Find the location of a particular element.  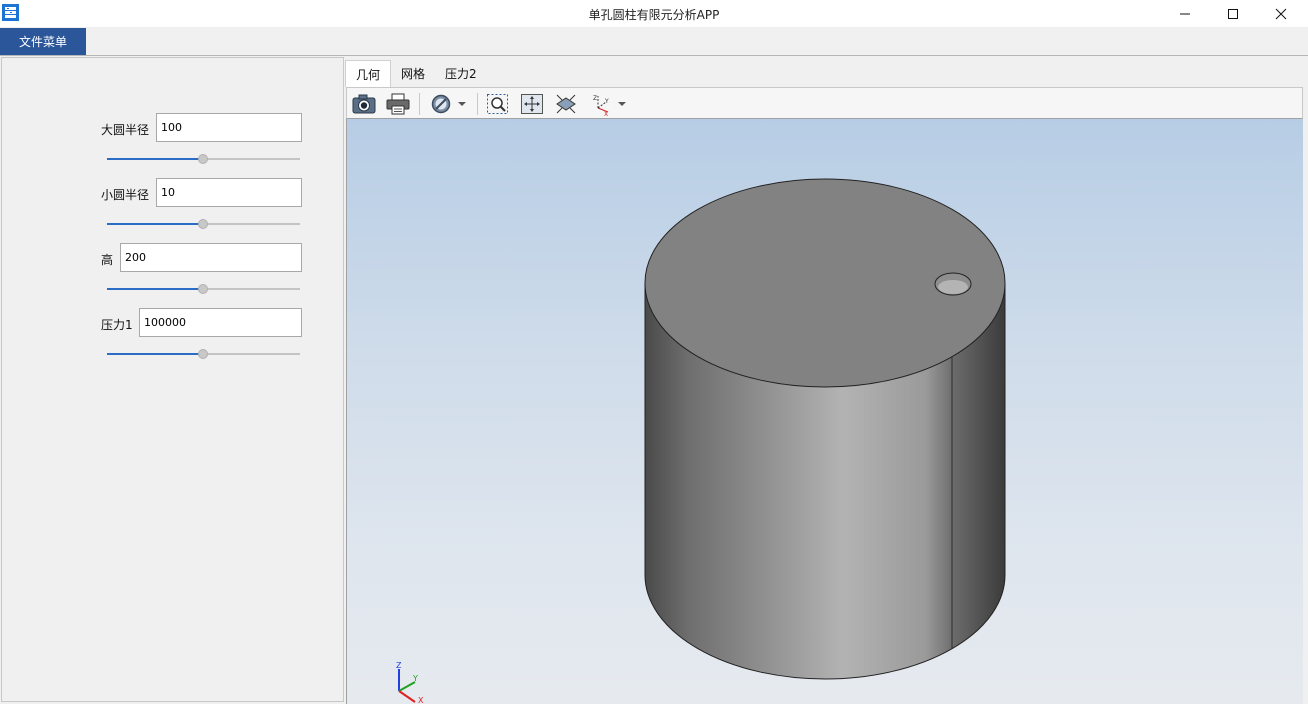

tab-pressure2: 压力2 is located at coordinates (461, 73).